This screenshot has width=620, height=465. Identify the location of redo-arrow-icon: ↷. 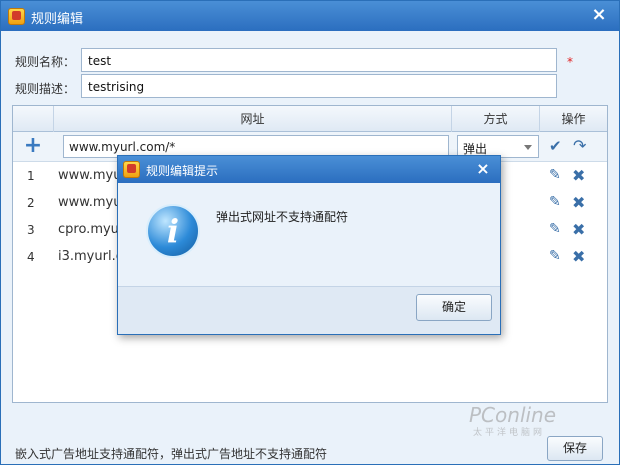
(579, 145).